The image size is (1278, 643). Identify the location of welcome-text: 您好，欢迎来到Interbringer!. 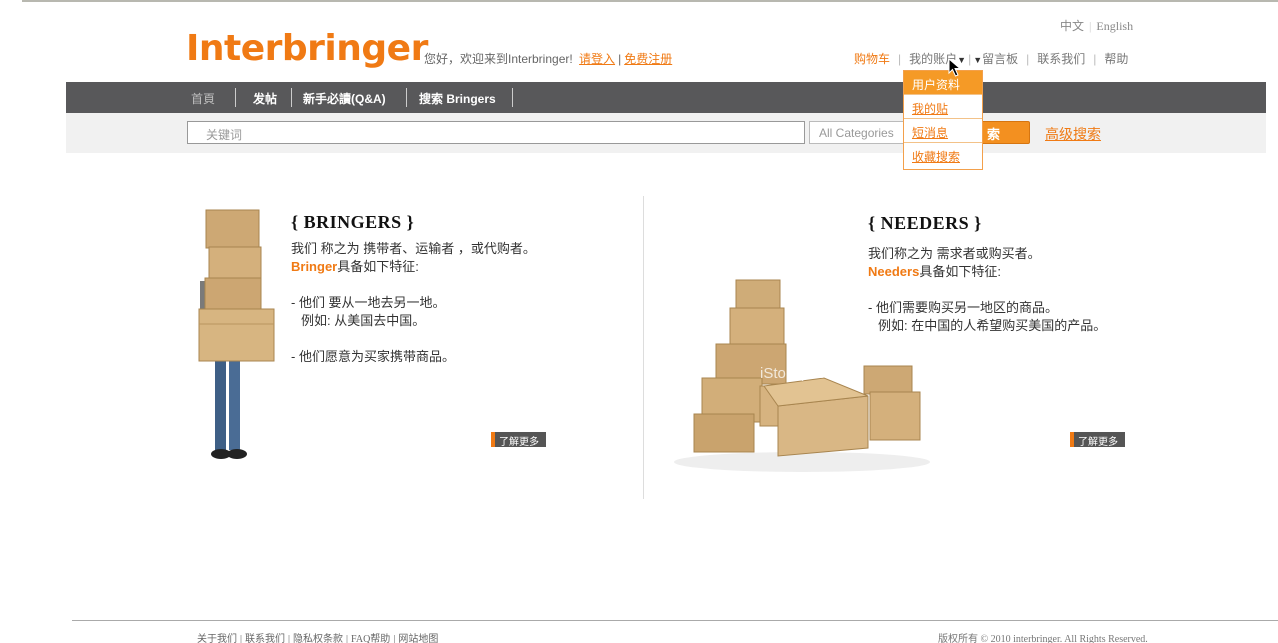
(498, 59).